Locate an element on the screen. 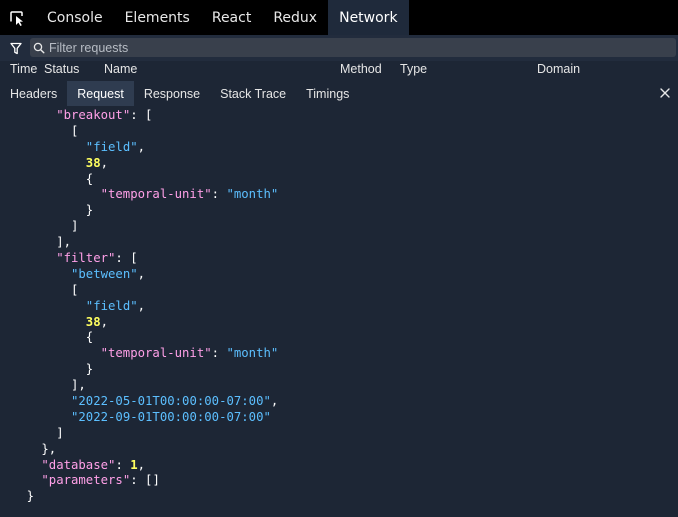  code-line: "2022-09-01T00:00:00-07:00" is located at coordinates (339, 418).